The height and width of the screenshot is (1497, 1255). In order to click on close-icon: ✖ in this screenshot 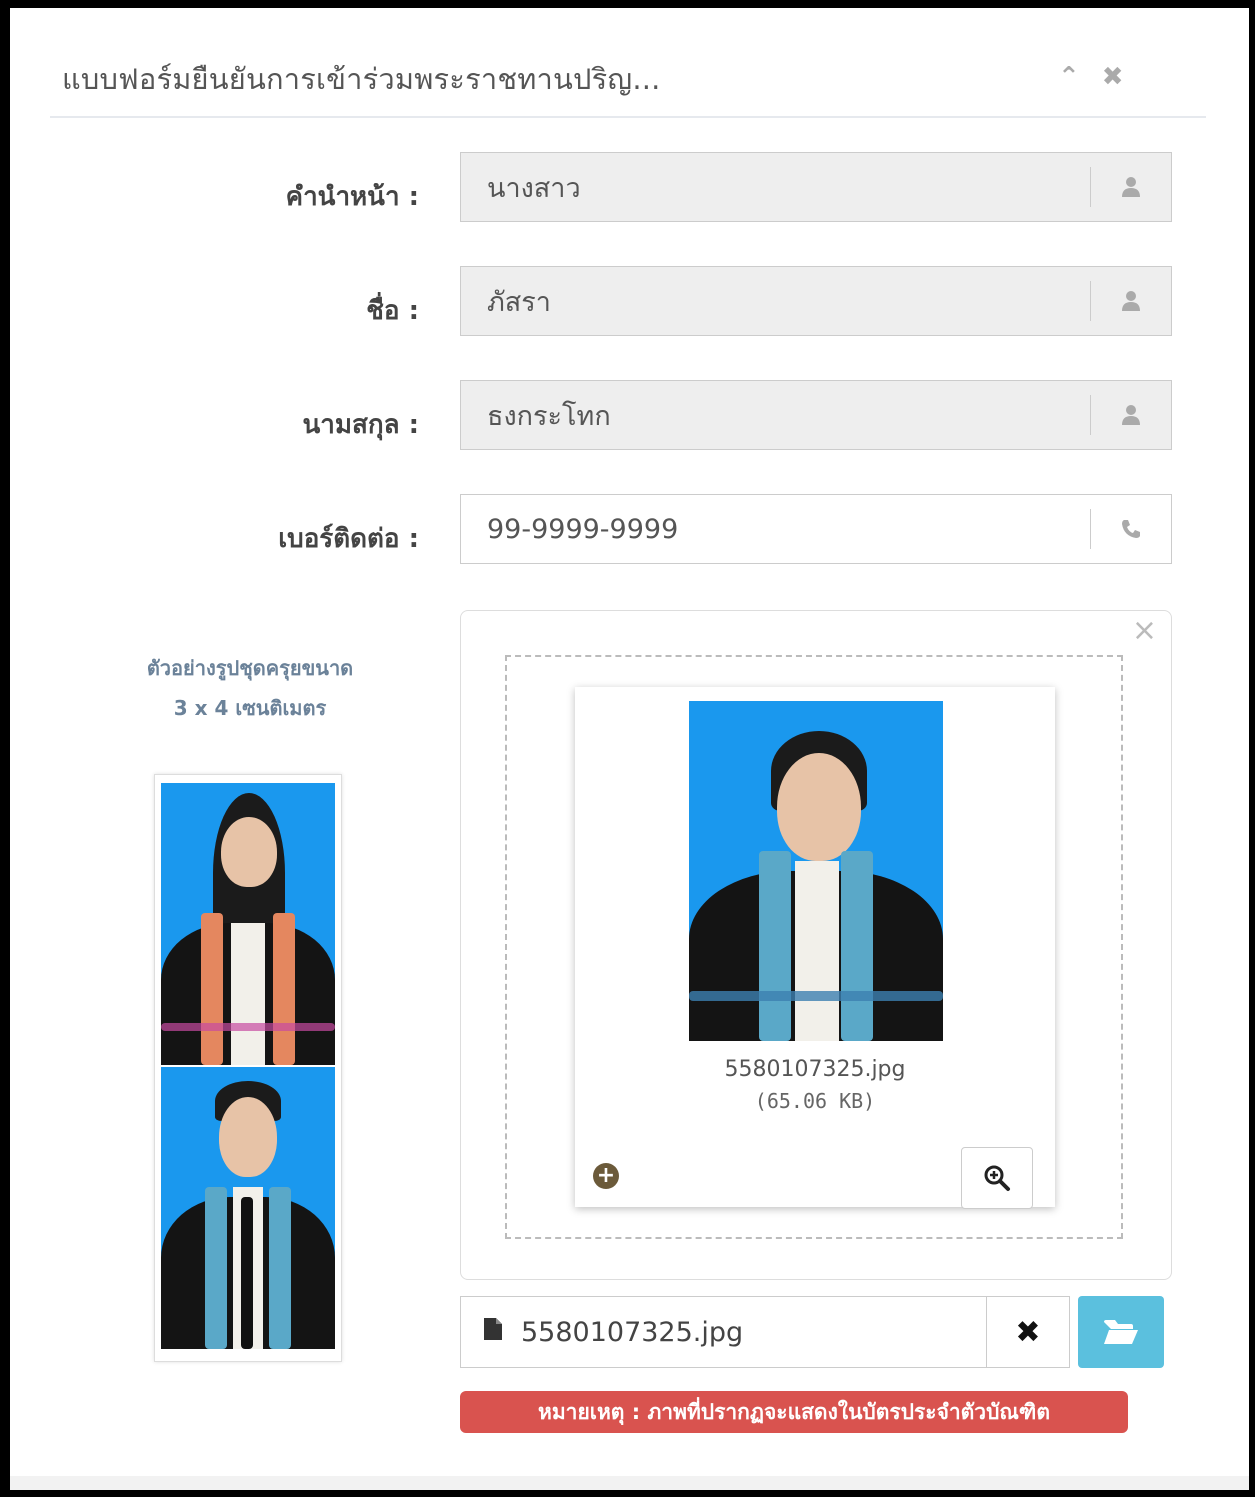, I will do `click(1113, 77)`.